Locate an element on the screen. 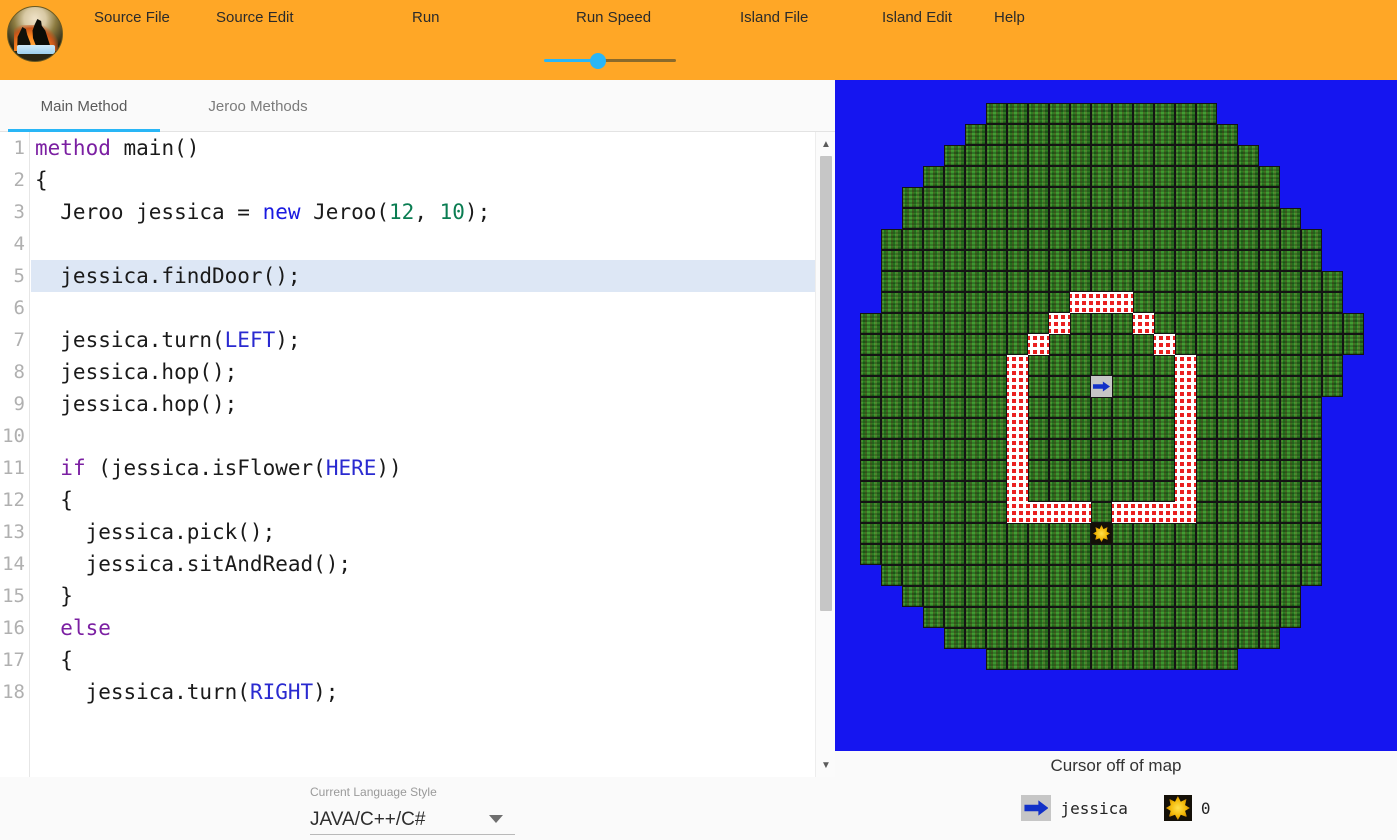 This screenshot has width=1397, height=840. editor-vertical-scrollbar: ▲ ▼ is located at coordinates (825, 454).